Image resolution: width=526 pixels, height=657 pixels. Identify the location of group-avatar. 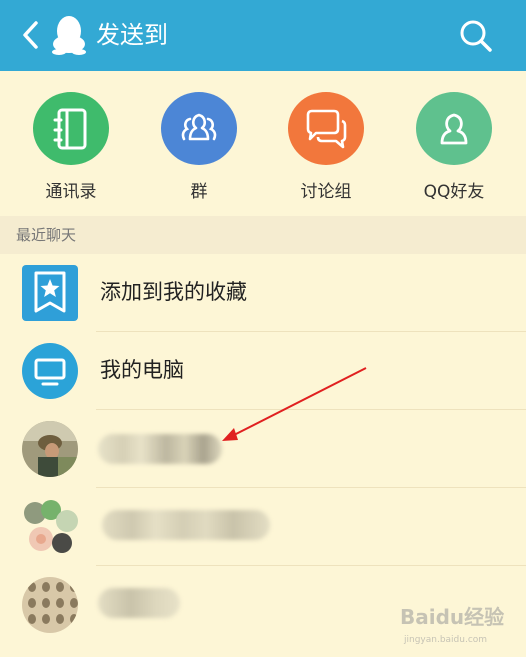
(51, 526).